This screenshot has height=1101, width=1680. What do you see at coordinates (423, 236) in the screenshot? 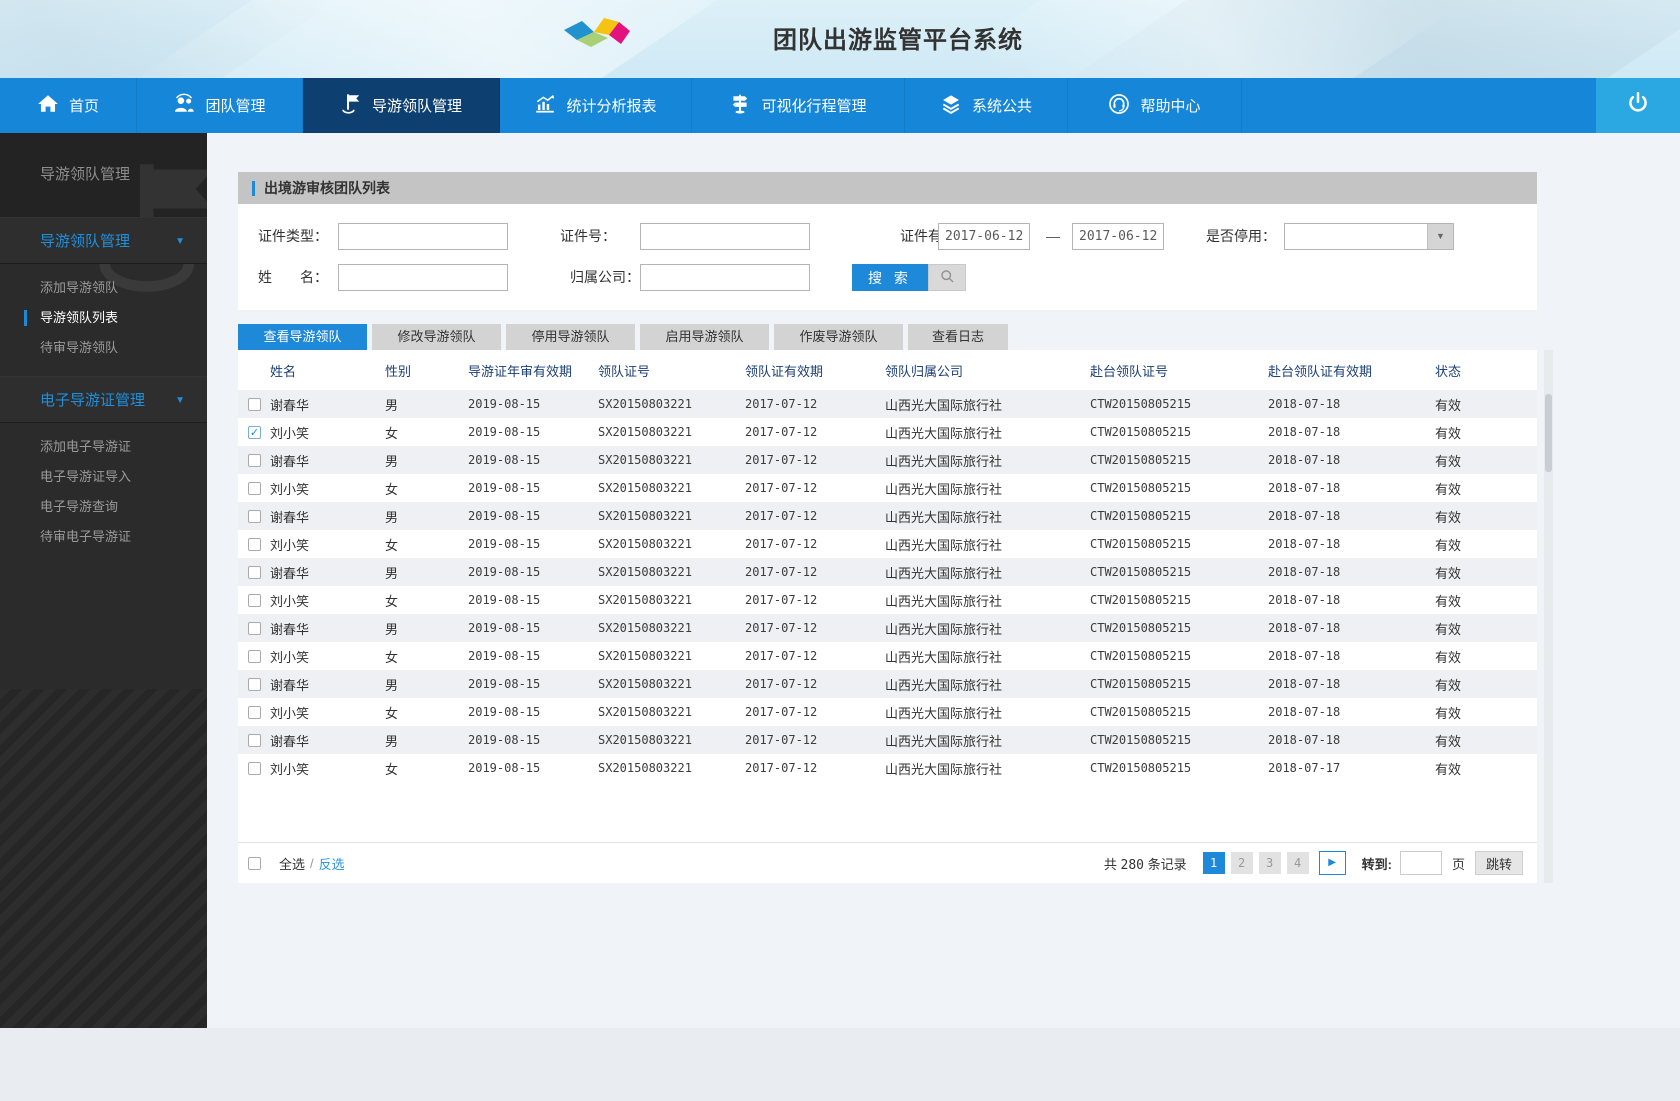
I see `cert-type-input` at bounding box center [423, 236].